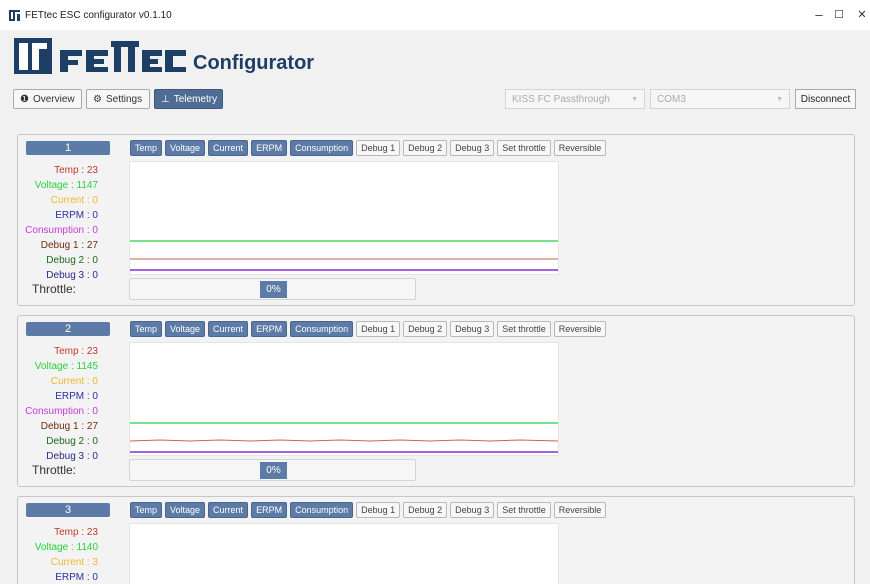 This screenshot has height=584, width=870. What do you see at coordinates (14, 15) in the screenshot?
I see `app-logo-icon` at bounding box center [14, 15].